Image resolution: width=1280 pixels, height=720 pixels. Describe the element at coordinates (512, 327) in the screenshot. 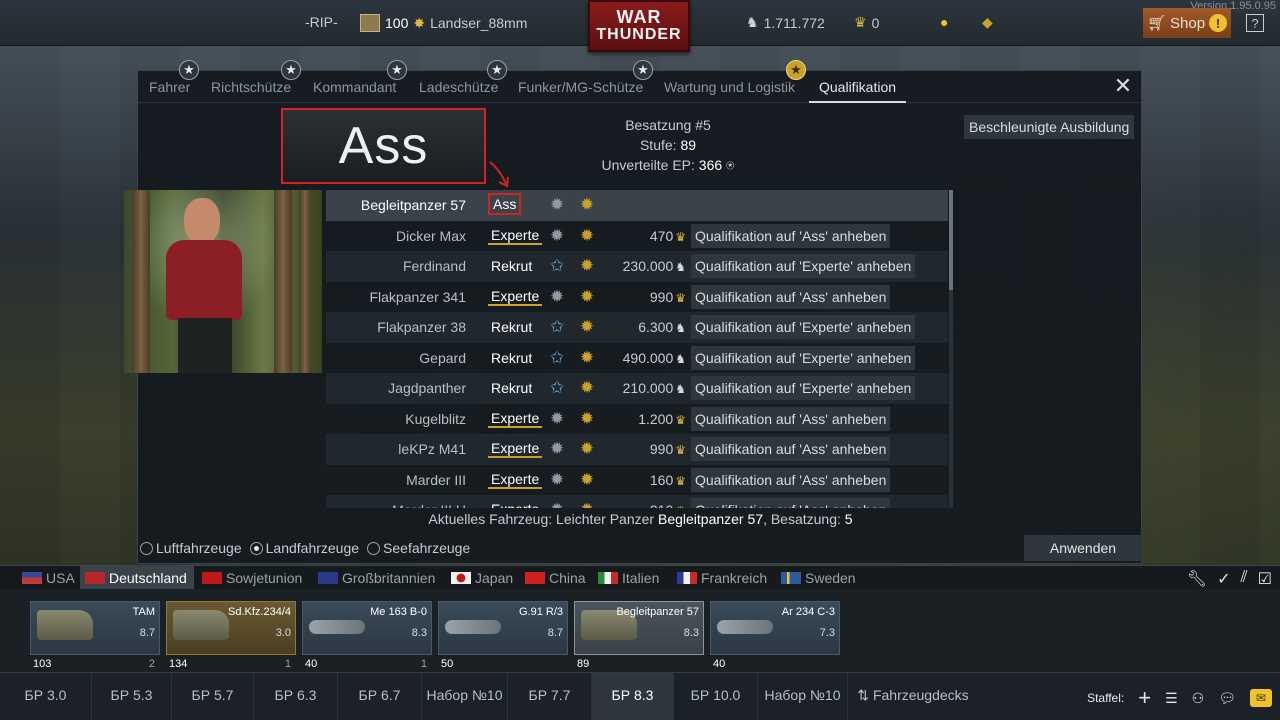

I see `qualification-level: Rekrut` at that location.